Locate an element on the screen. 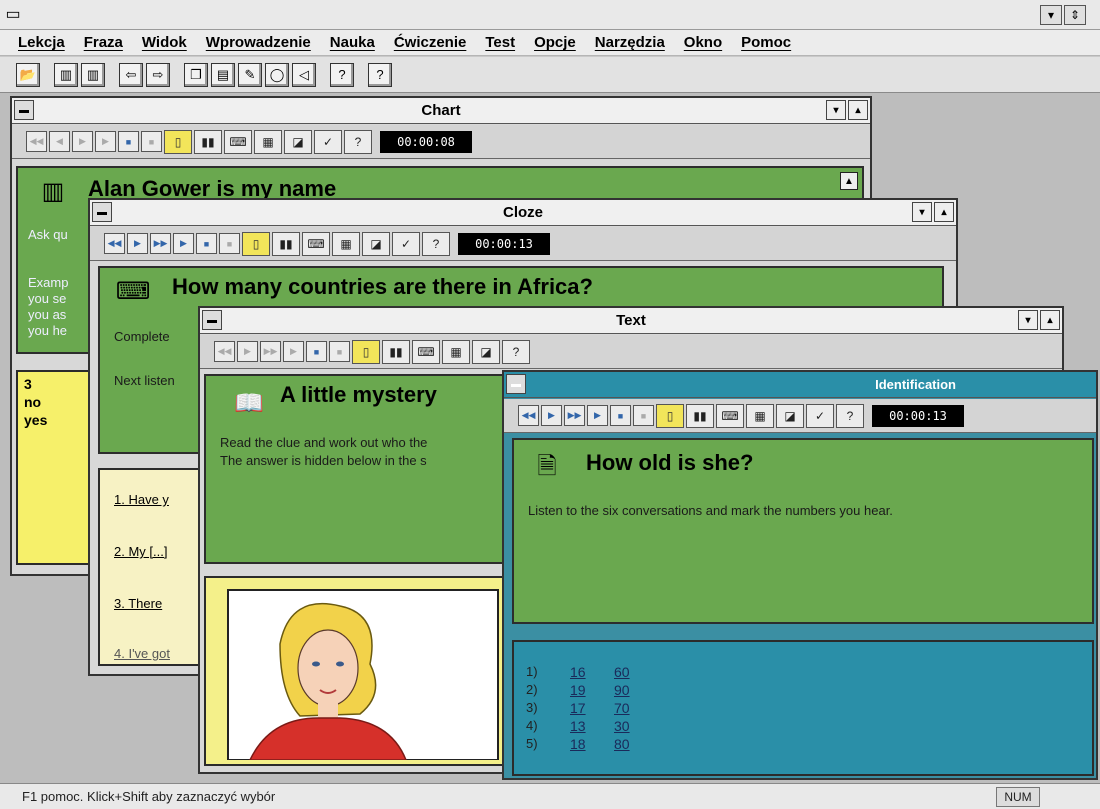 Image resolution: width=1100 pixels, height=809 pixels. number-option-30: 30 is located at coordinates (622, 726).